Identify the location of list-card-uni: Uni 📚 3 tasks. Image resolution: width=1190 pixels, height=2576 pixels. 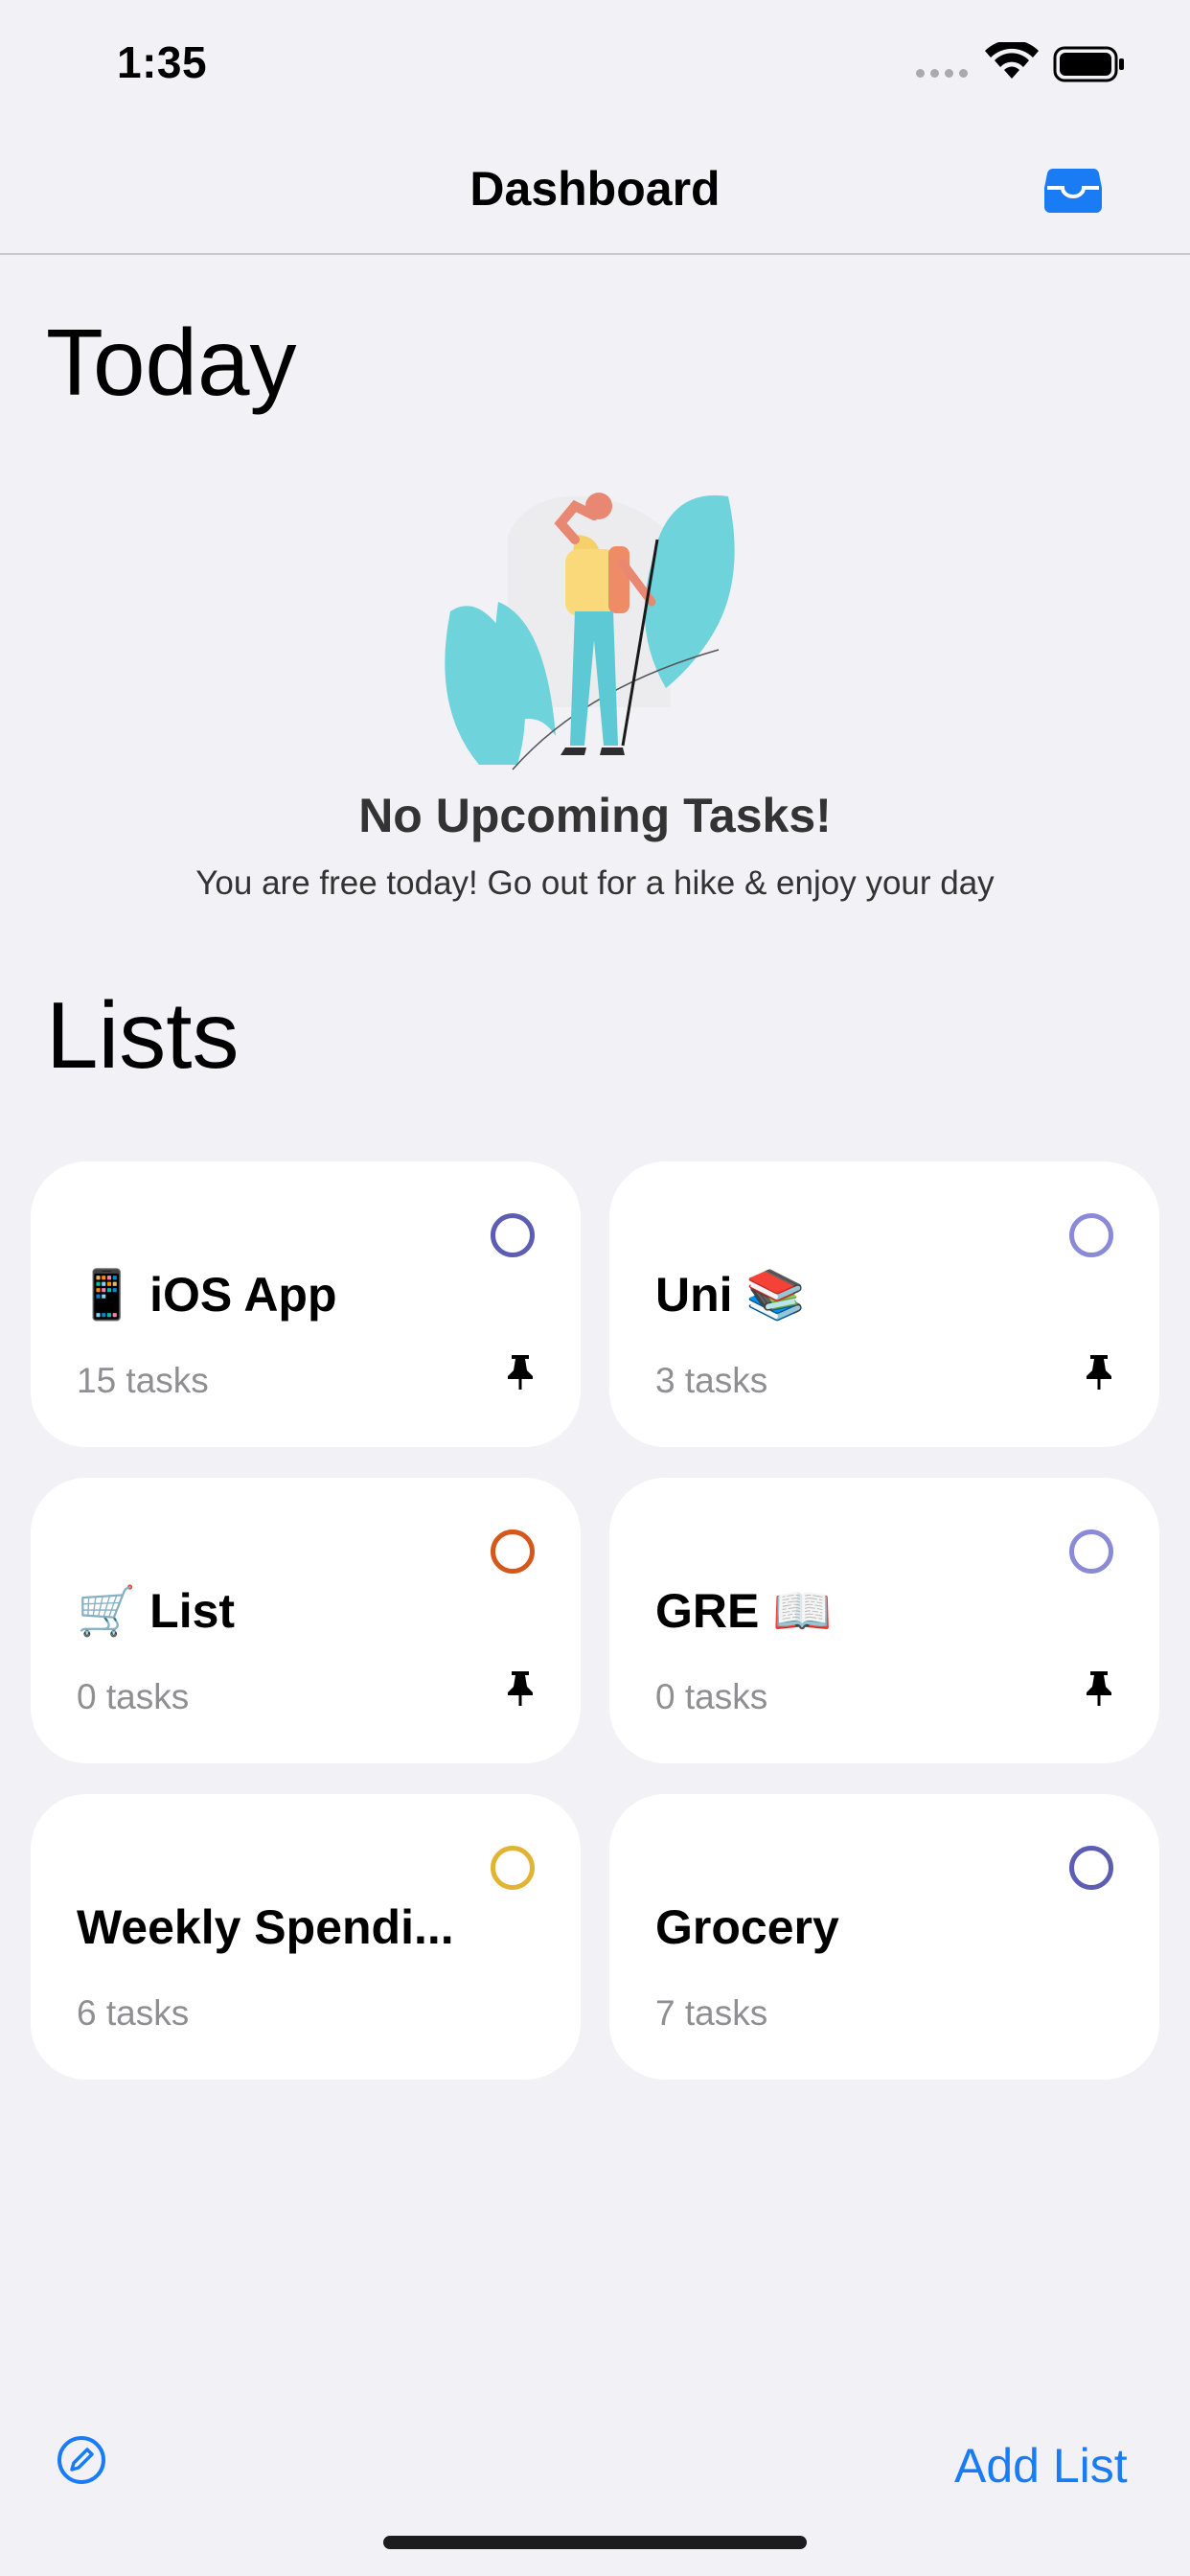
(884, 1304).